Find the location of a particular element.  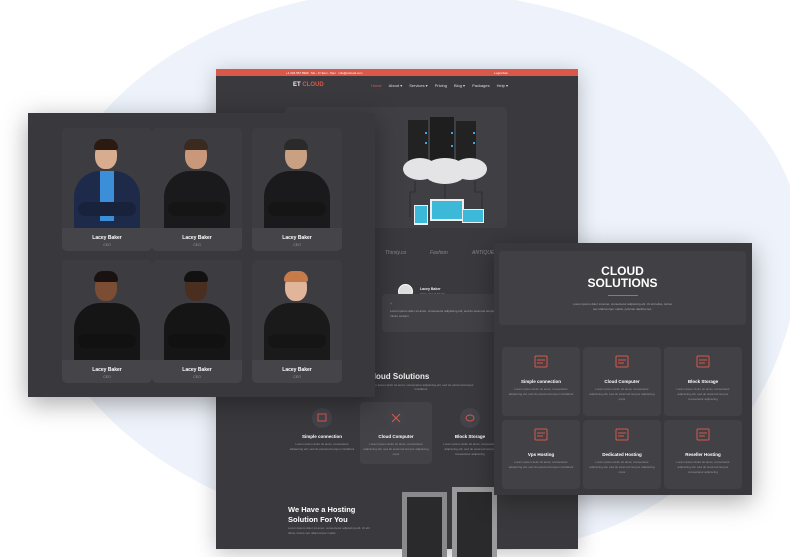

solution-title: Dedicated Hosting is located at coordinates (622, 454).